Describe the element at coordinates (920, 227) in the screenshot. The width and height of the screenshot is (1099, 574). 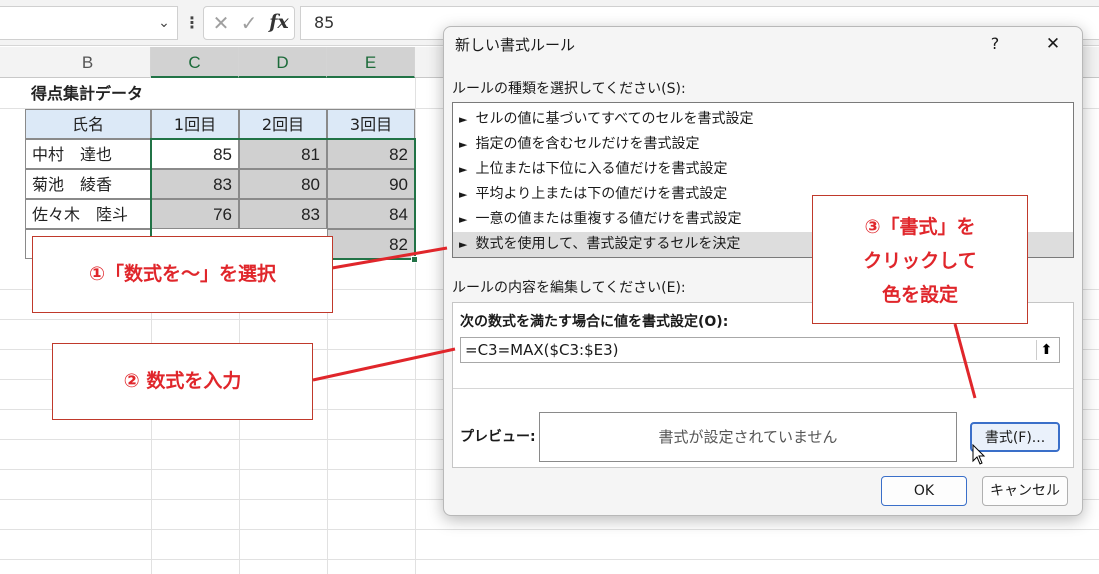
I see `callout-step3-line1: ③「書式」を` at that location.